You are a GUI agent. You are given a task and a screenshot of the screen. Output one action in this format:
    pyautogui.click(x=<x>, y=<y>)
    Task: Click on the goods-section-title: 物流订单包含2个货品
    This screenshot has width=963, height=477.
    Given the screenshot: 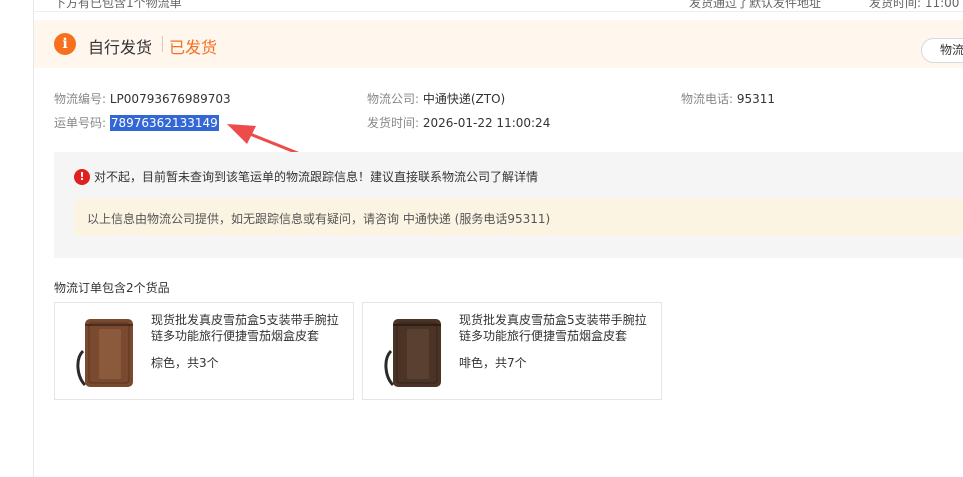 What is the action you would take?
    pyautogui.click(x=112, y=288)
    